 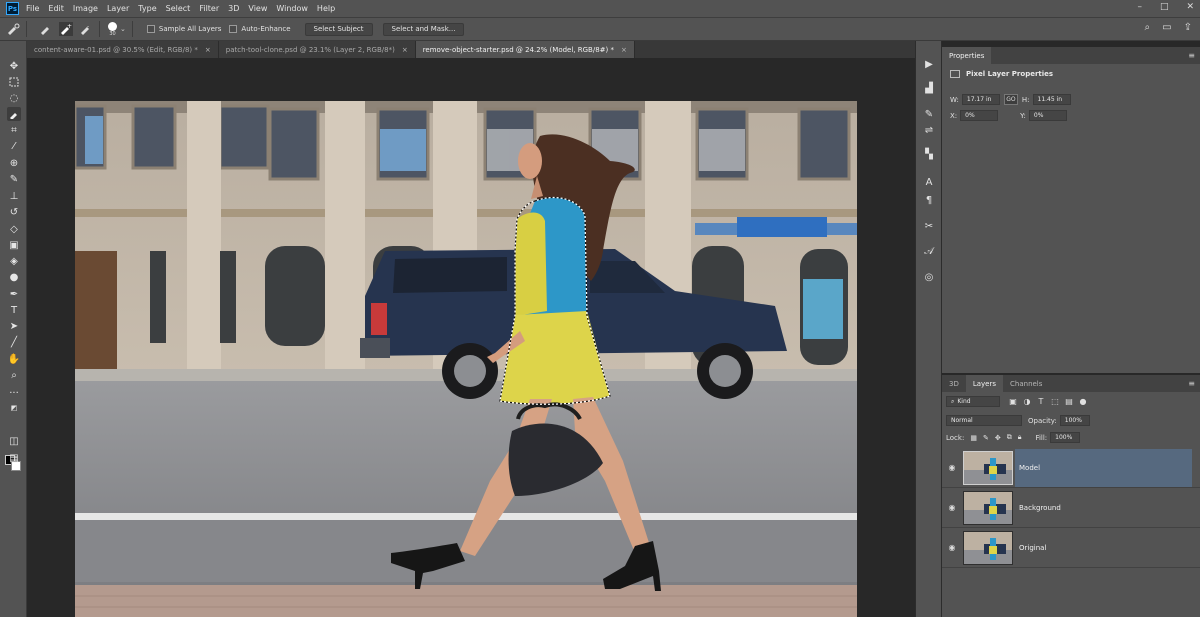 I want to click on workspace-icon: ▭, so click(x=1166, y=27).